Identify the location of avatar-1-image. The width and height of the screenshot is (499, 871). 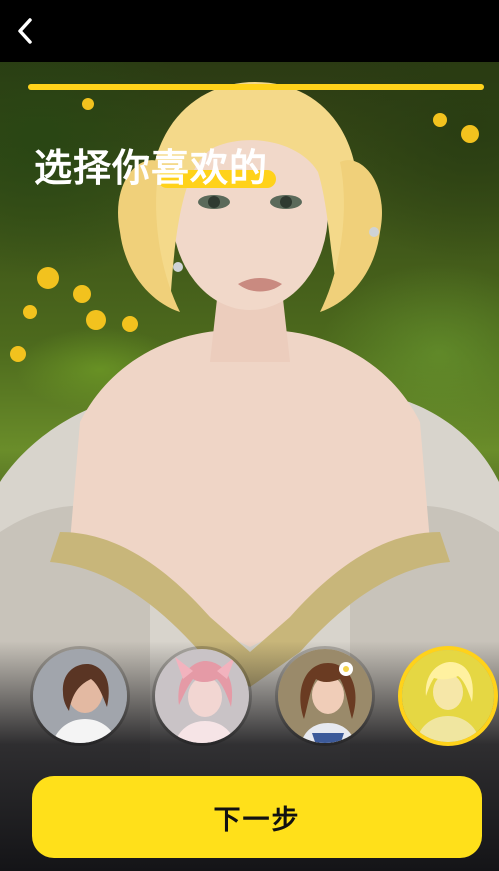
(80, 696).